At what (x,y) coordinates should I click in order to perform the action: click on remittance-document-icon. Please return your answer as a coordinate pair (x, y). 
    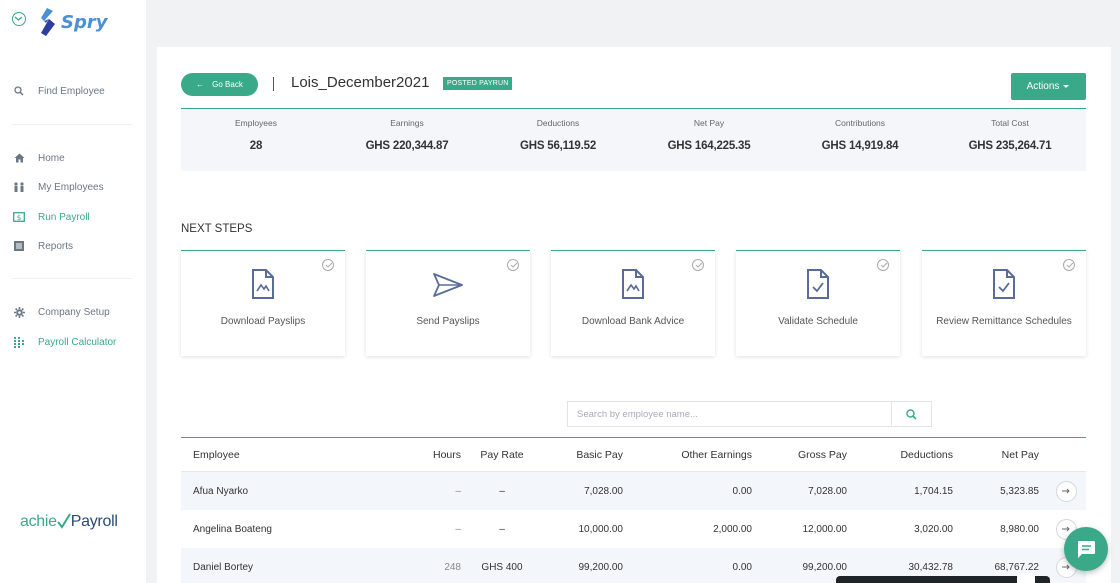
    Looking at the image, I should click on (1004, 286).